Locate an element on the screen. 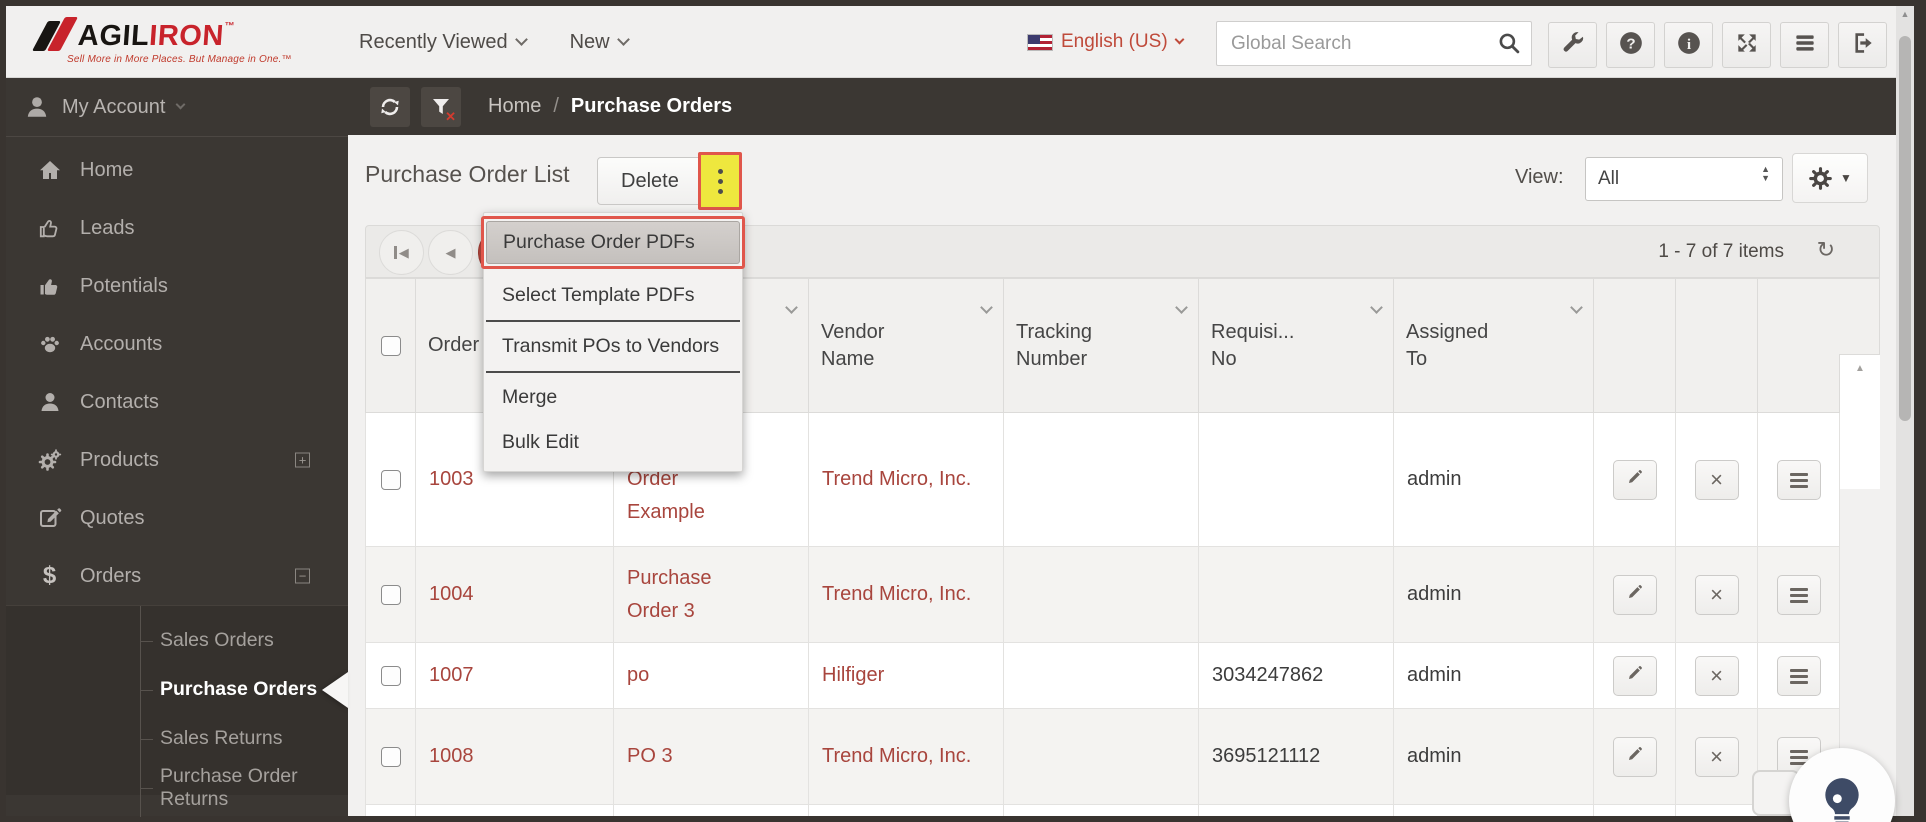 This screenshot has width=1926, height=822. top-icon-buttons: ? i is located at coordinates (1717, 45).